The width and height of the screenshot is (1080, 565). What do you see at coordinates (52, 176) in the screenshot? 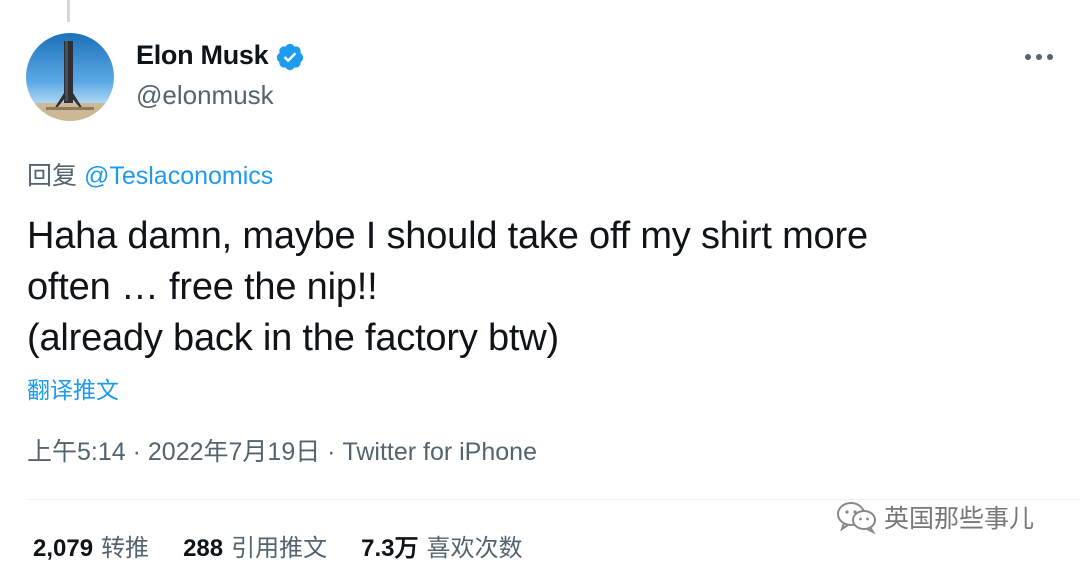
I see `reply-prefix: 回复` at bounding box center [52, 176].